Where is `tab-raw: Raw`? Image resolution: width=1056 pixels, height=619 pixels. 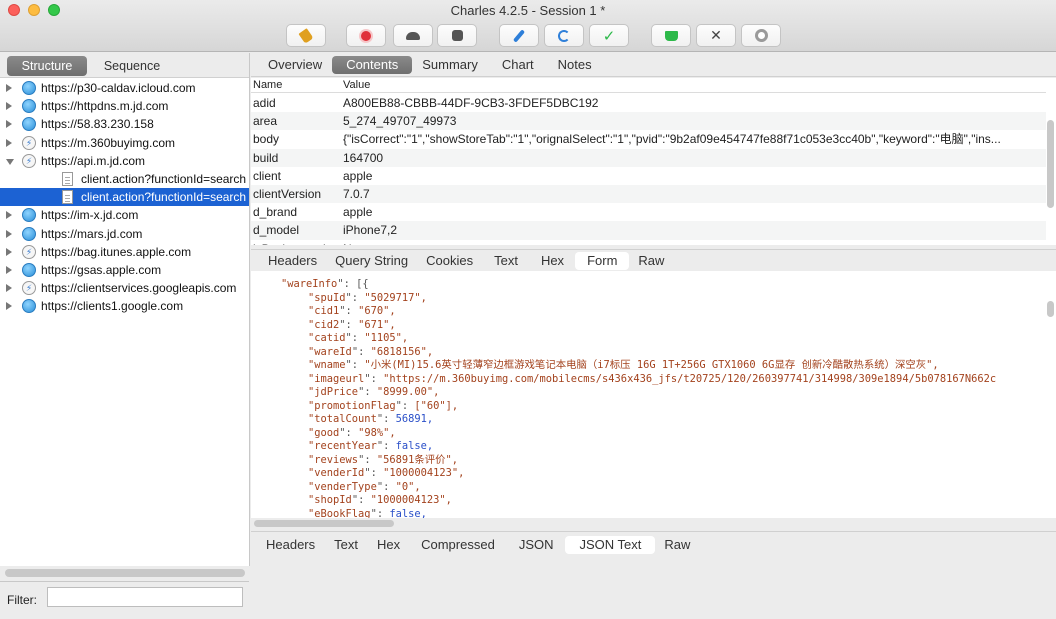 tab-raw: Raw is located at coordinates (651, 261).